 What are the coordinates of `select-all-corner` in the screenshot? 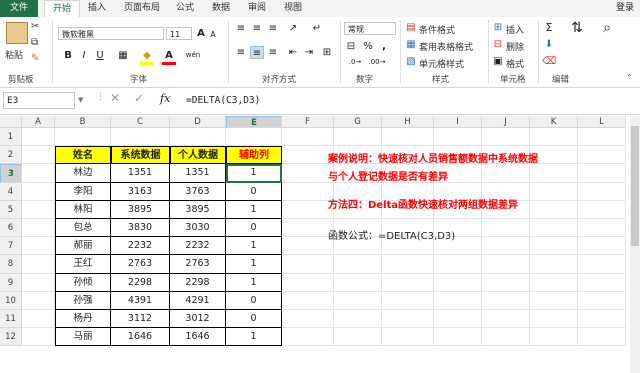 It's located at (11, 122).